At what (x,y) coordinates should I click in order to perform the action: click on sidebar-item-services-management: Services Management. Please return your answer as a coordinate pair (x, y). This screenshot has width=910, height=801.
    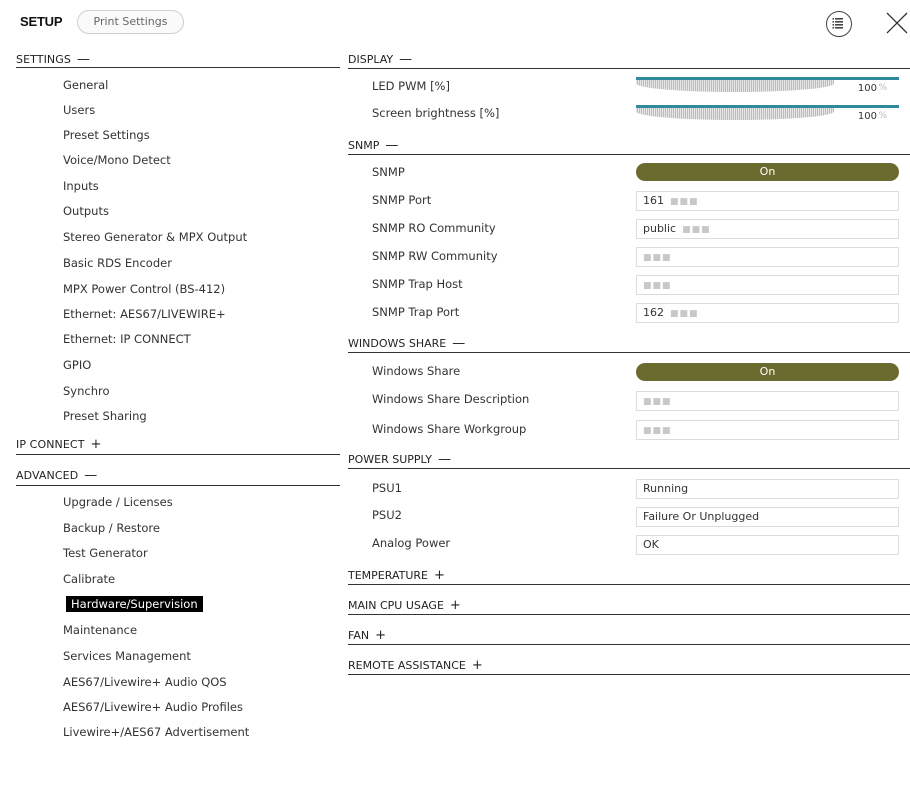
    Looking at the image, I should click on (127, 656).